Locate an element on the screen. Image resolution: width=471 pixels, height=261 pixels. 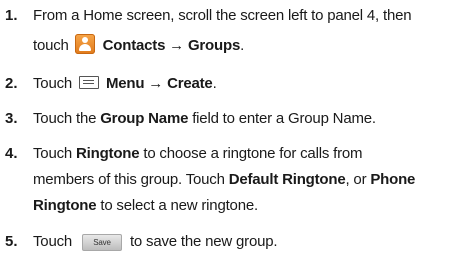
step-text-segment: field to enter a Group Name. is located at coordinates (282, 118).